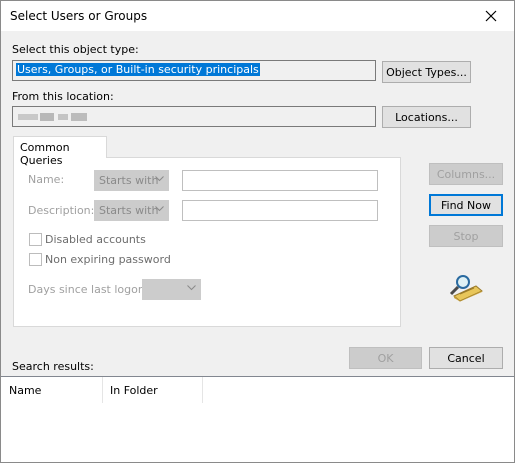 This screenshot has width=515, height=463. What do you see at coordinates (385, 358) in the screenshot?
I see `ok-button: OK` at bounding box center [385, 358].